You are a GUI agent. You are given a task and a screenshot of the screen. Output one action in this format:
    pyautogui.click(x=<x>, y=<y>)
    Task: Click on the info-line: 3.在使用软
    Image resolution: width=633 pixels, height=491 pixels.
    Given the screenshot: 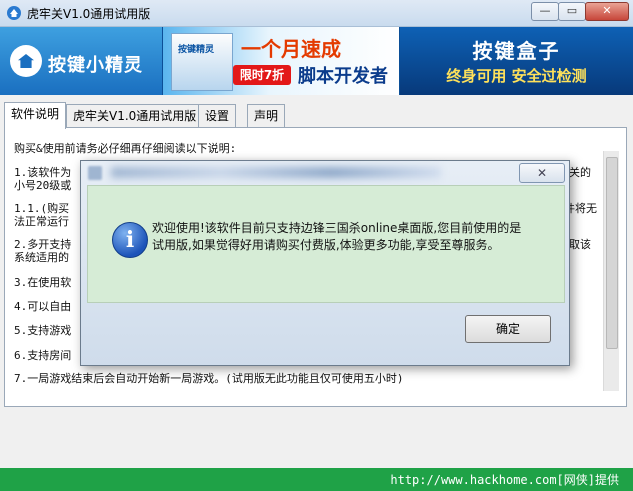 What is the action you would take?
    pyautogui.click(x=43, y=282)
    